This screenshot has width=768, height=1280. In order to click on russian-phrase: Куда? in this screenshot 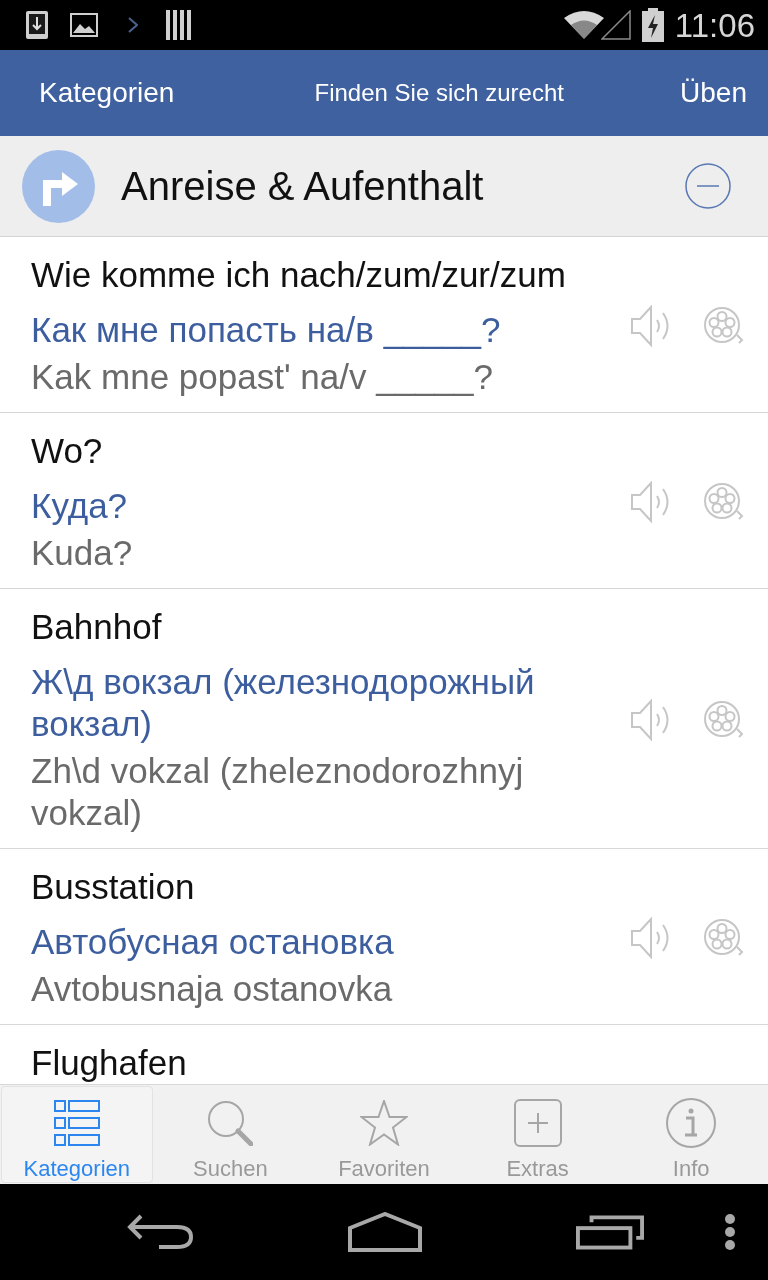, I will do `click(80, 506)`.